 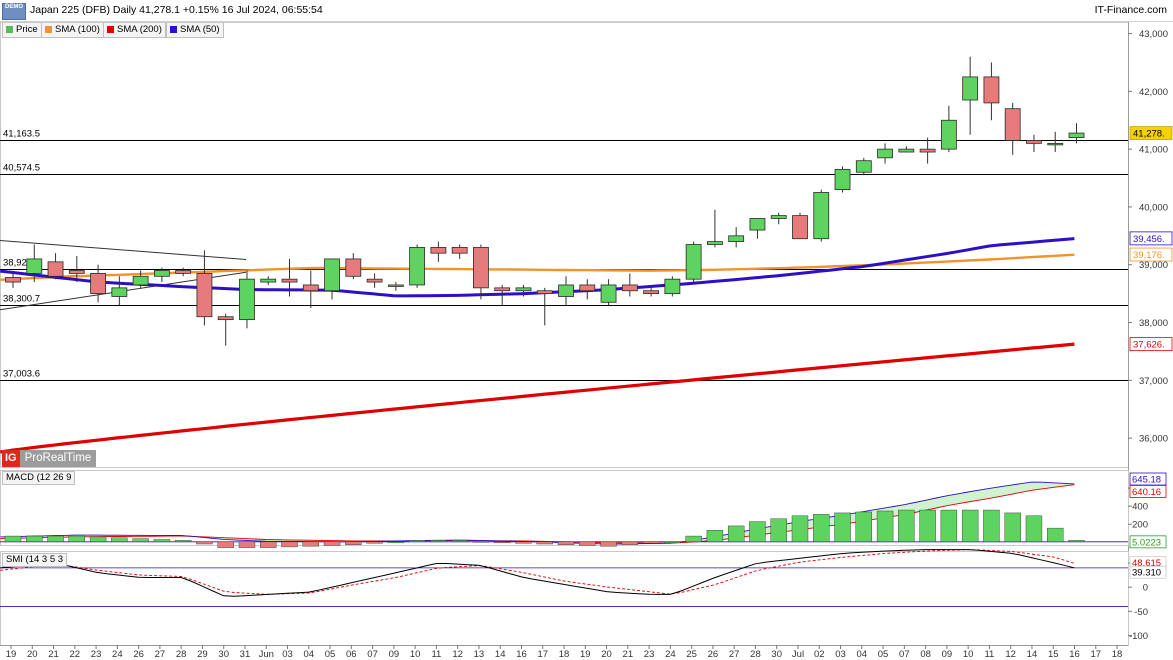 What do you see at coordinates (1146, 492) in the screenshot?
I see `macd-tag-label: 640.16` at bounding box center [1146, 492].